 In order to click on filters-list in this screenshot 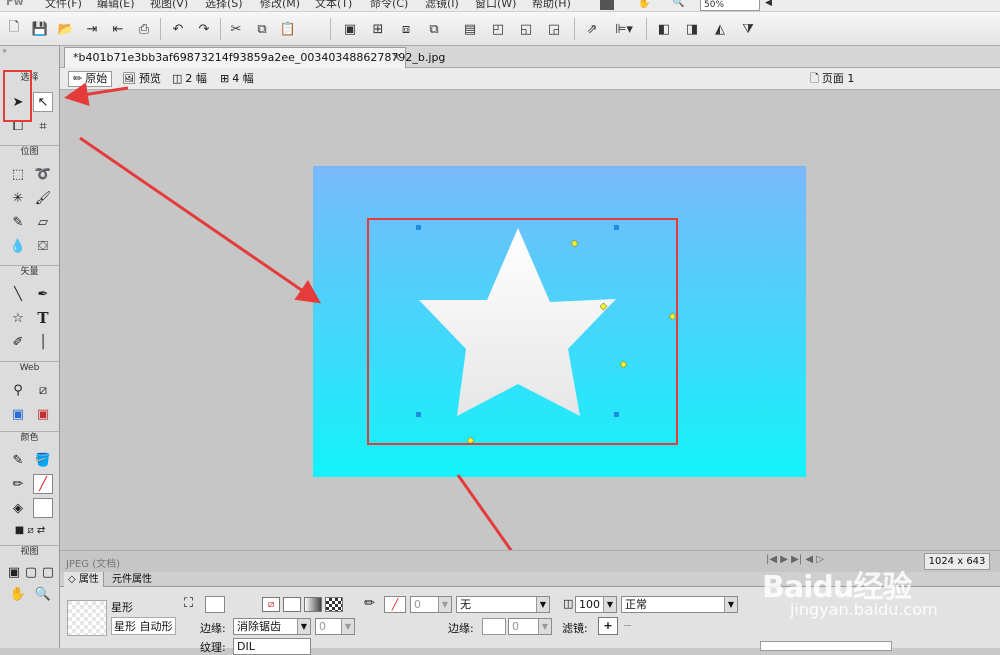, I will do `click(826, 646)`.